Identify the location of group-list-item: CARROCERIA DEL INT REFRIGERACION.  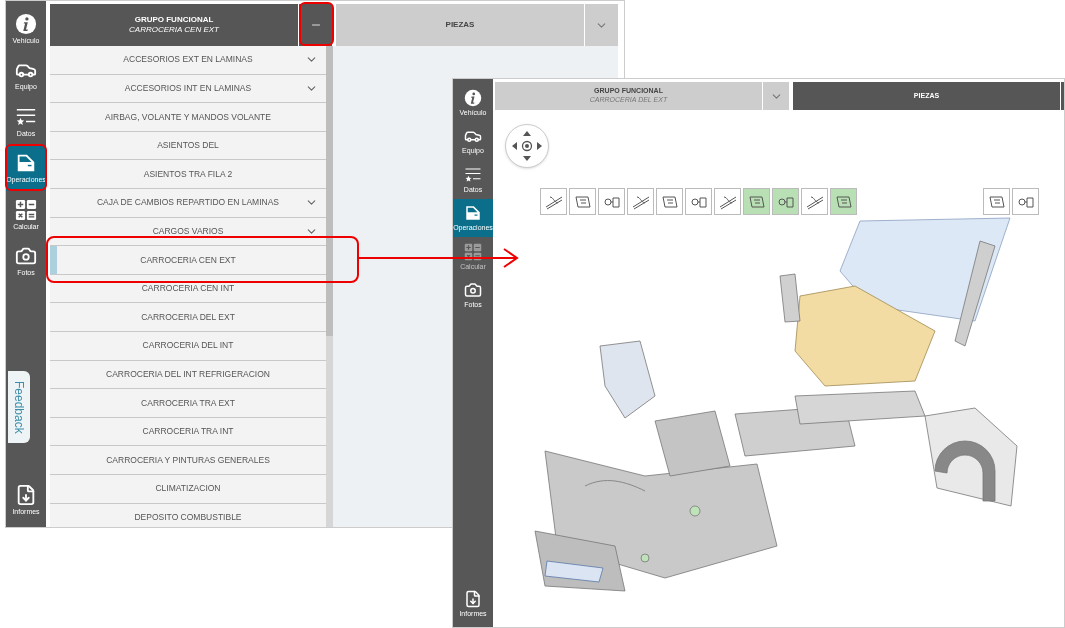
(188, 375).